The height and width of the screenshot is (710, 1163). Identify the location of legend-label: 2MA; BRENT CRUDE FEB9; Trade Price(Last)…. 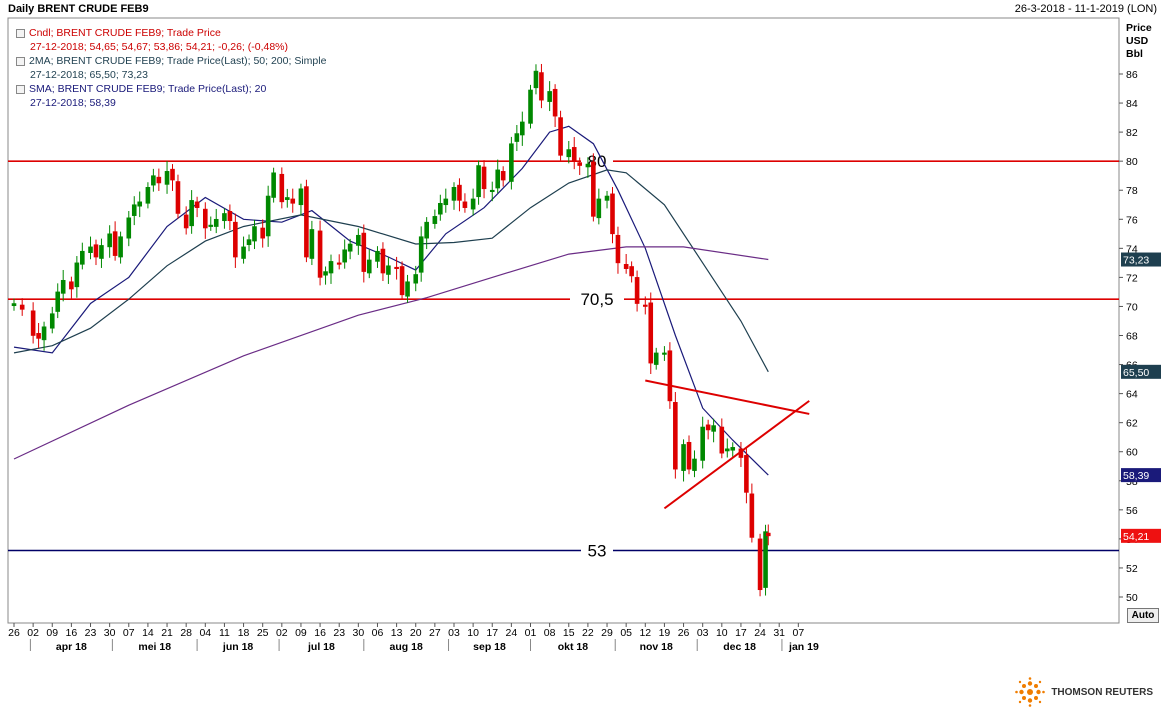
(178, 61).